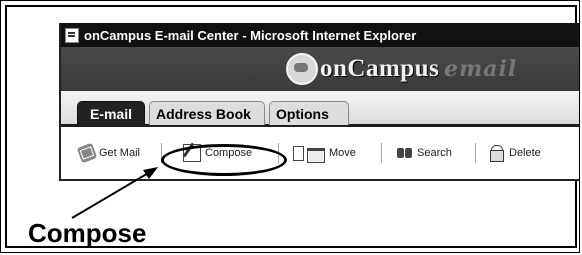  Describe the element at coordinates (114, 193) in the screenshot. I see `callout-arrow` at that location.